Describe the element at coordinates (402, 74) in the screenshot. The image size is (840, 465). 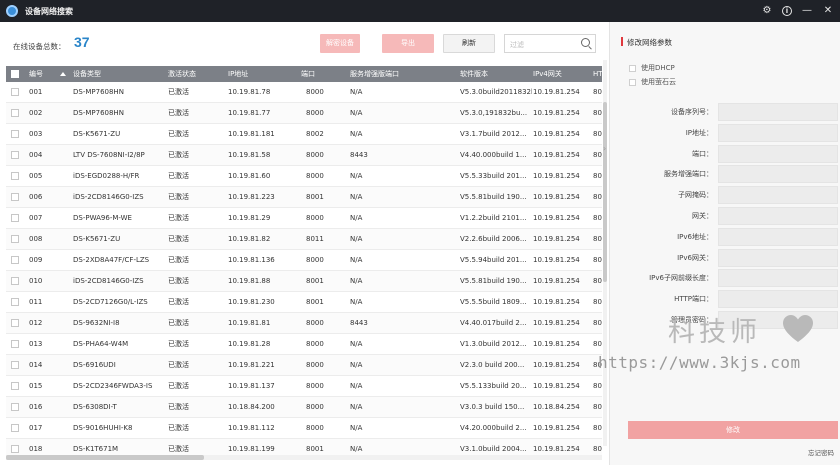
I see `column-header-enhanced-port: 服务增强版端口` at that location.